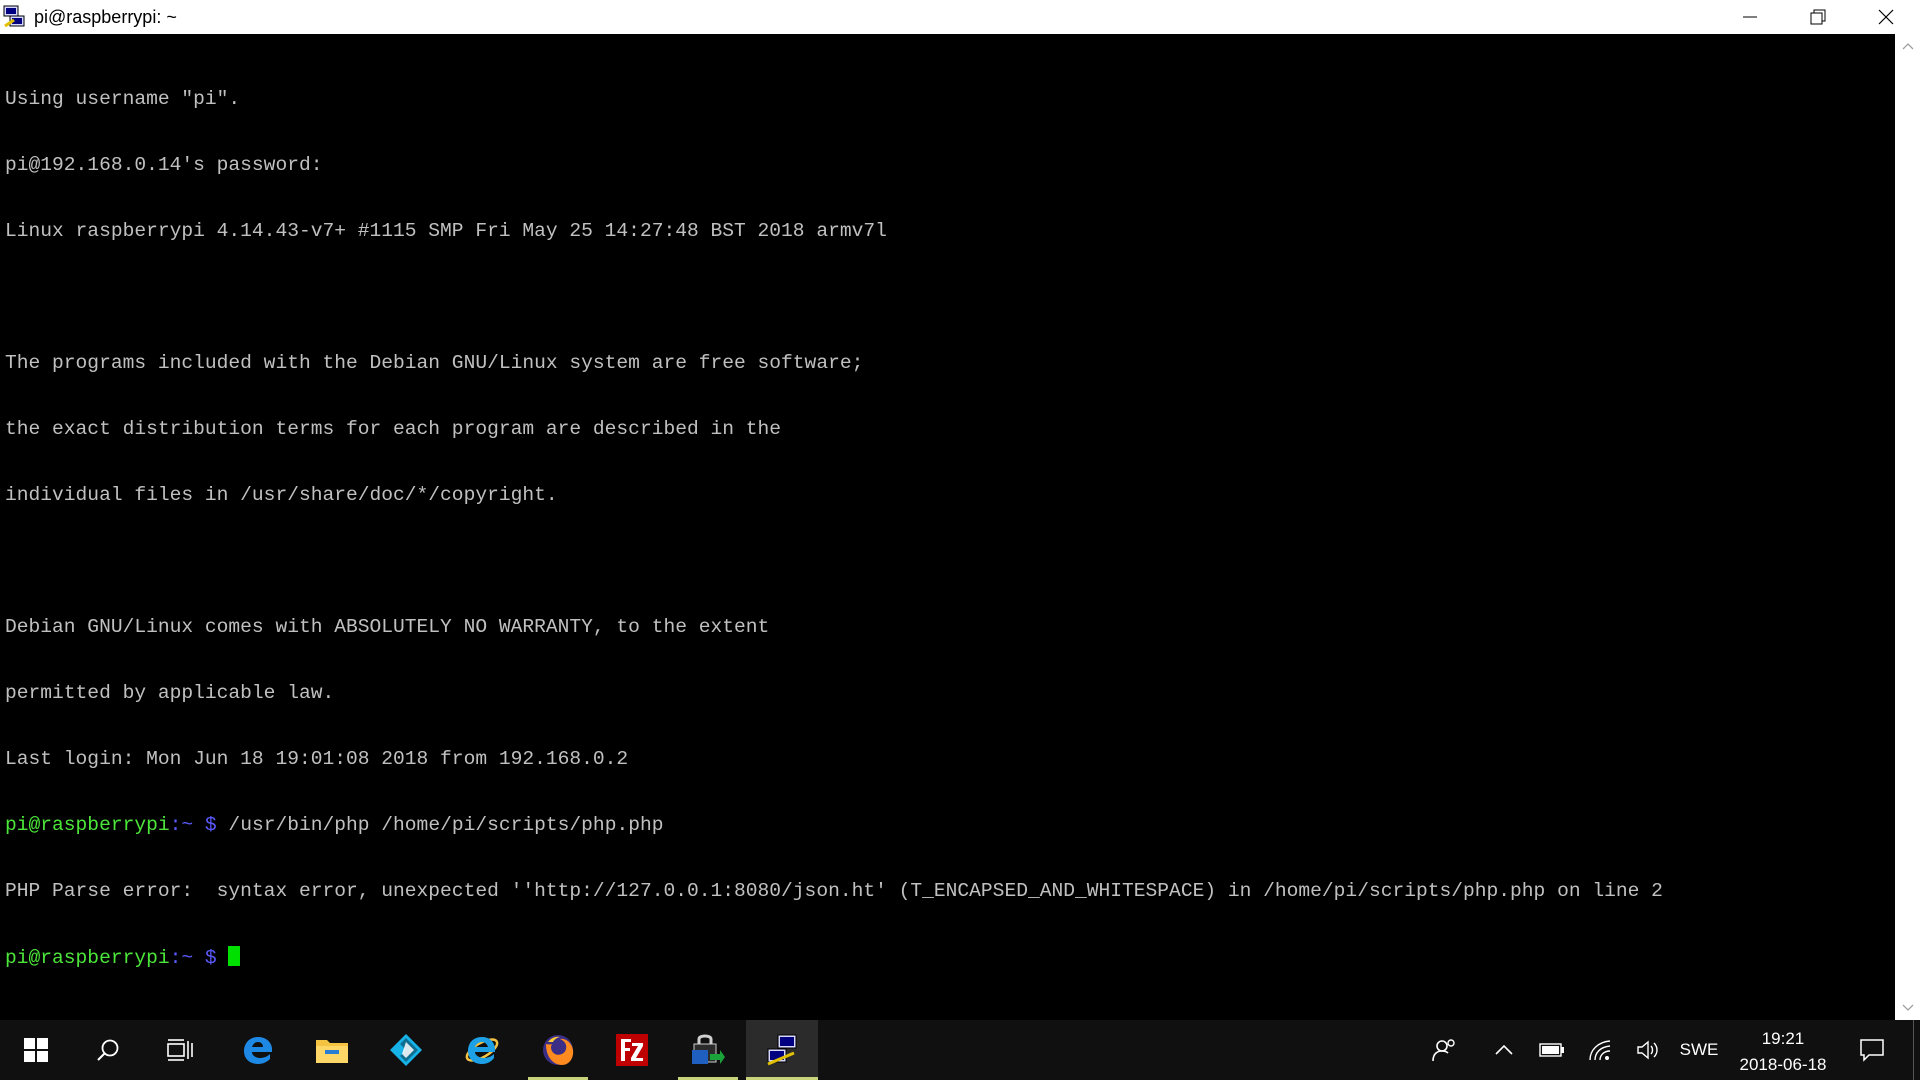 The width and height of the screenshot is (1920, 1080). I want to click on terminal-line: pi@192.168.0.14's password:, so click(164, 165).